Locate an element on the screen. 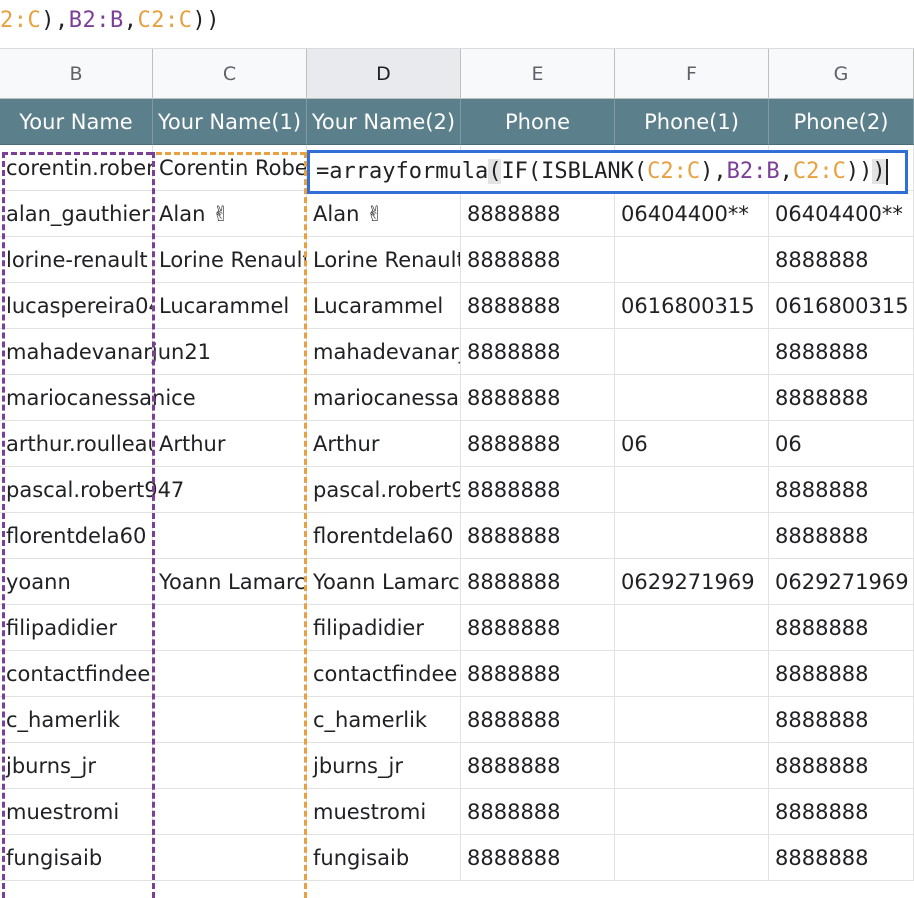  header-cell: Phone is located at coordinates (538, 122).